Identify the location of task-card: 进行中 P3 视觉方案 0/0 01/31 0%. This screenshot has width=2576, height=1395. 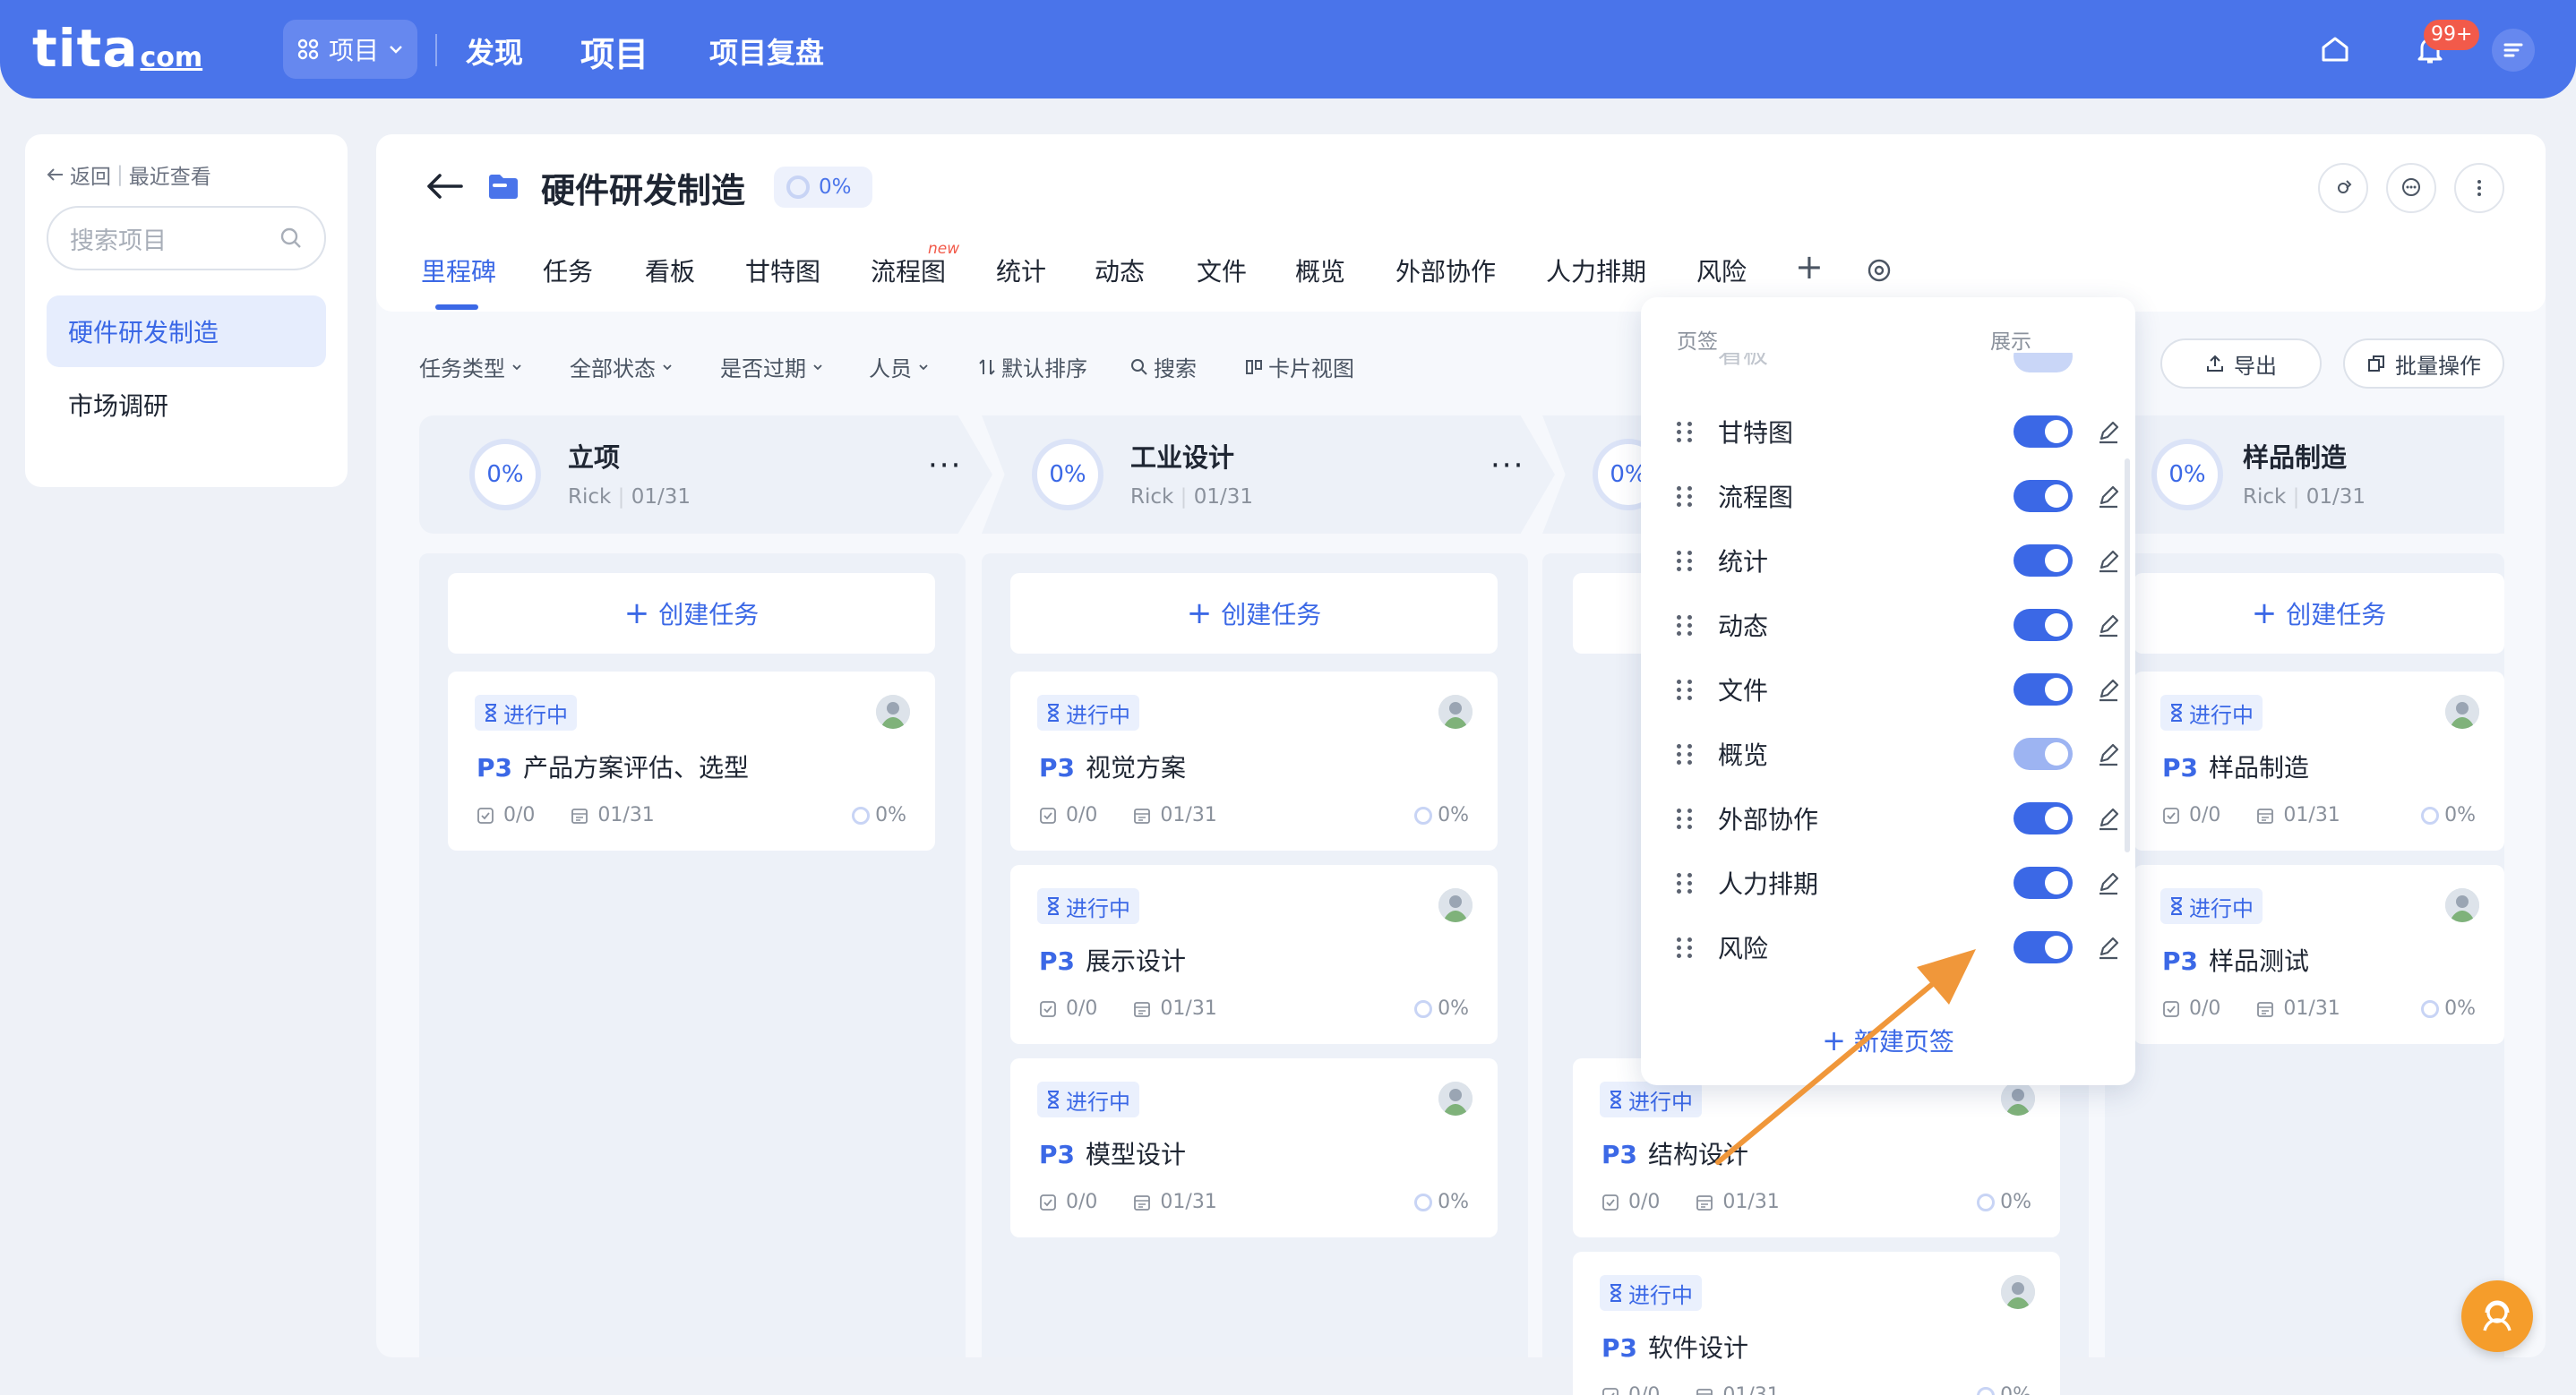
(1254, 761).